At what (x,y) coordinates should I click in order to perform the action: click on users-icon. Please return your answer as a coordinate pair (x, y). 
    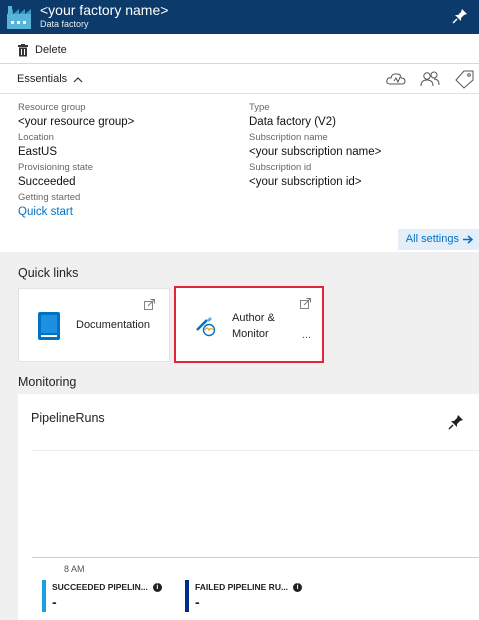
    Looking at the image, I should click on (430, 79).